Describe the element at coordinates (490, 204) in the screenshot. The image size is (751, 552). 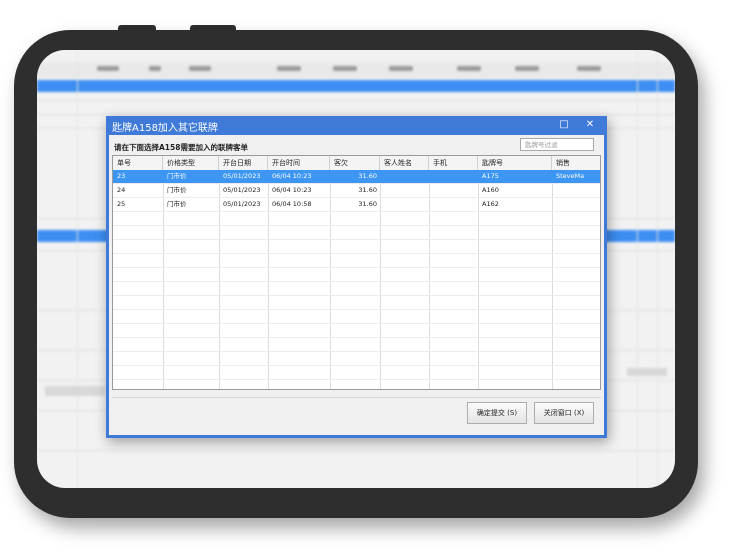
I see `cell-key-no: A162` at that location.